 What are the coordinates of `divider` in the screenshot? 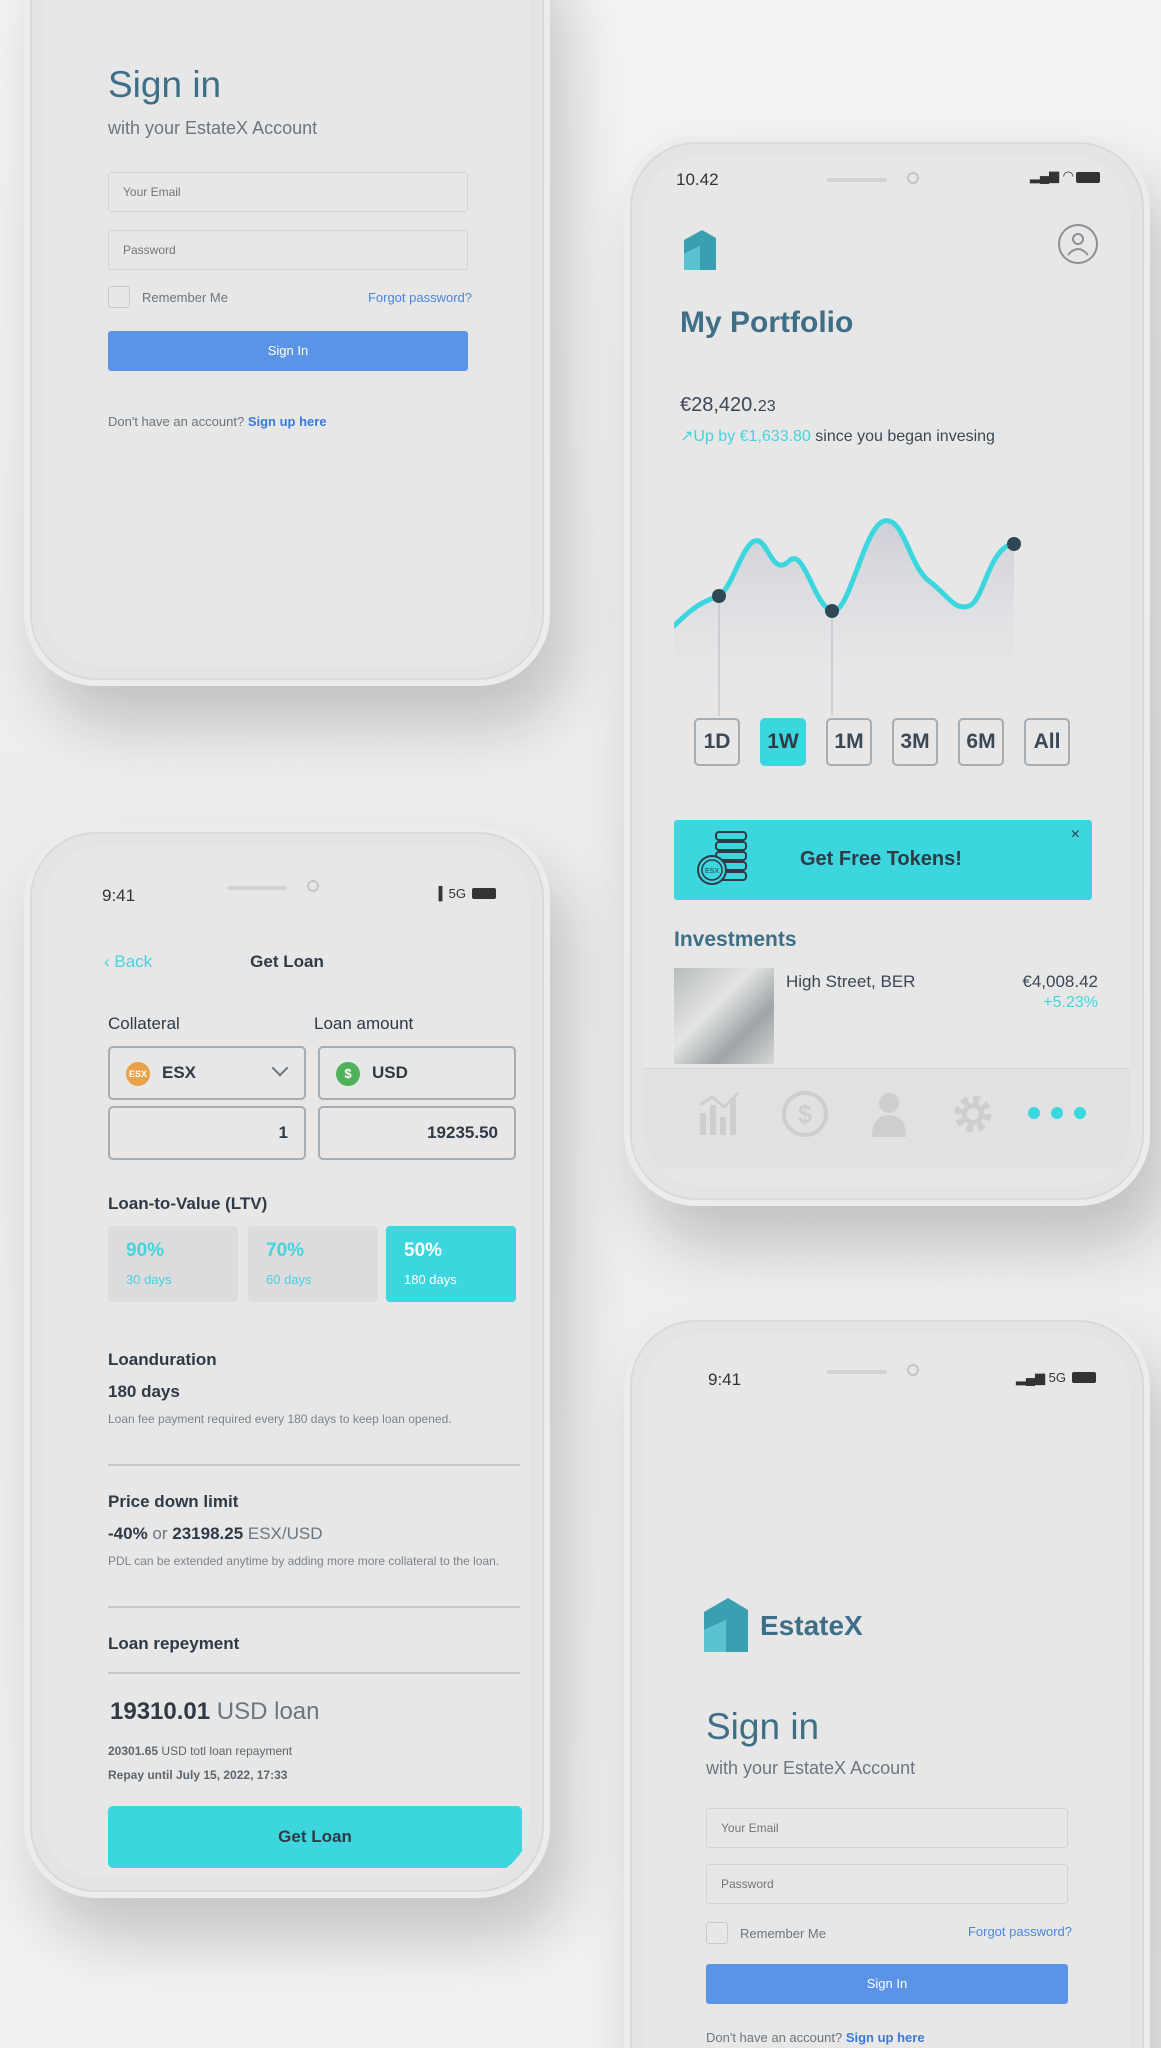 It's located at (314, 1465).